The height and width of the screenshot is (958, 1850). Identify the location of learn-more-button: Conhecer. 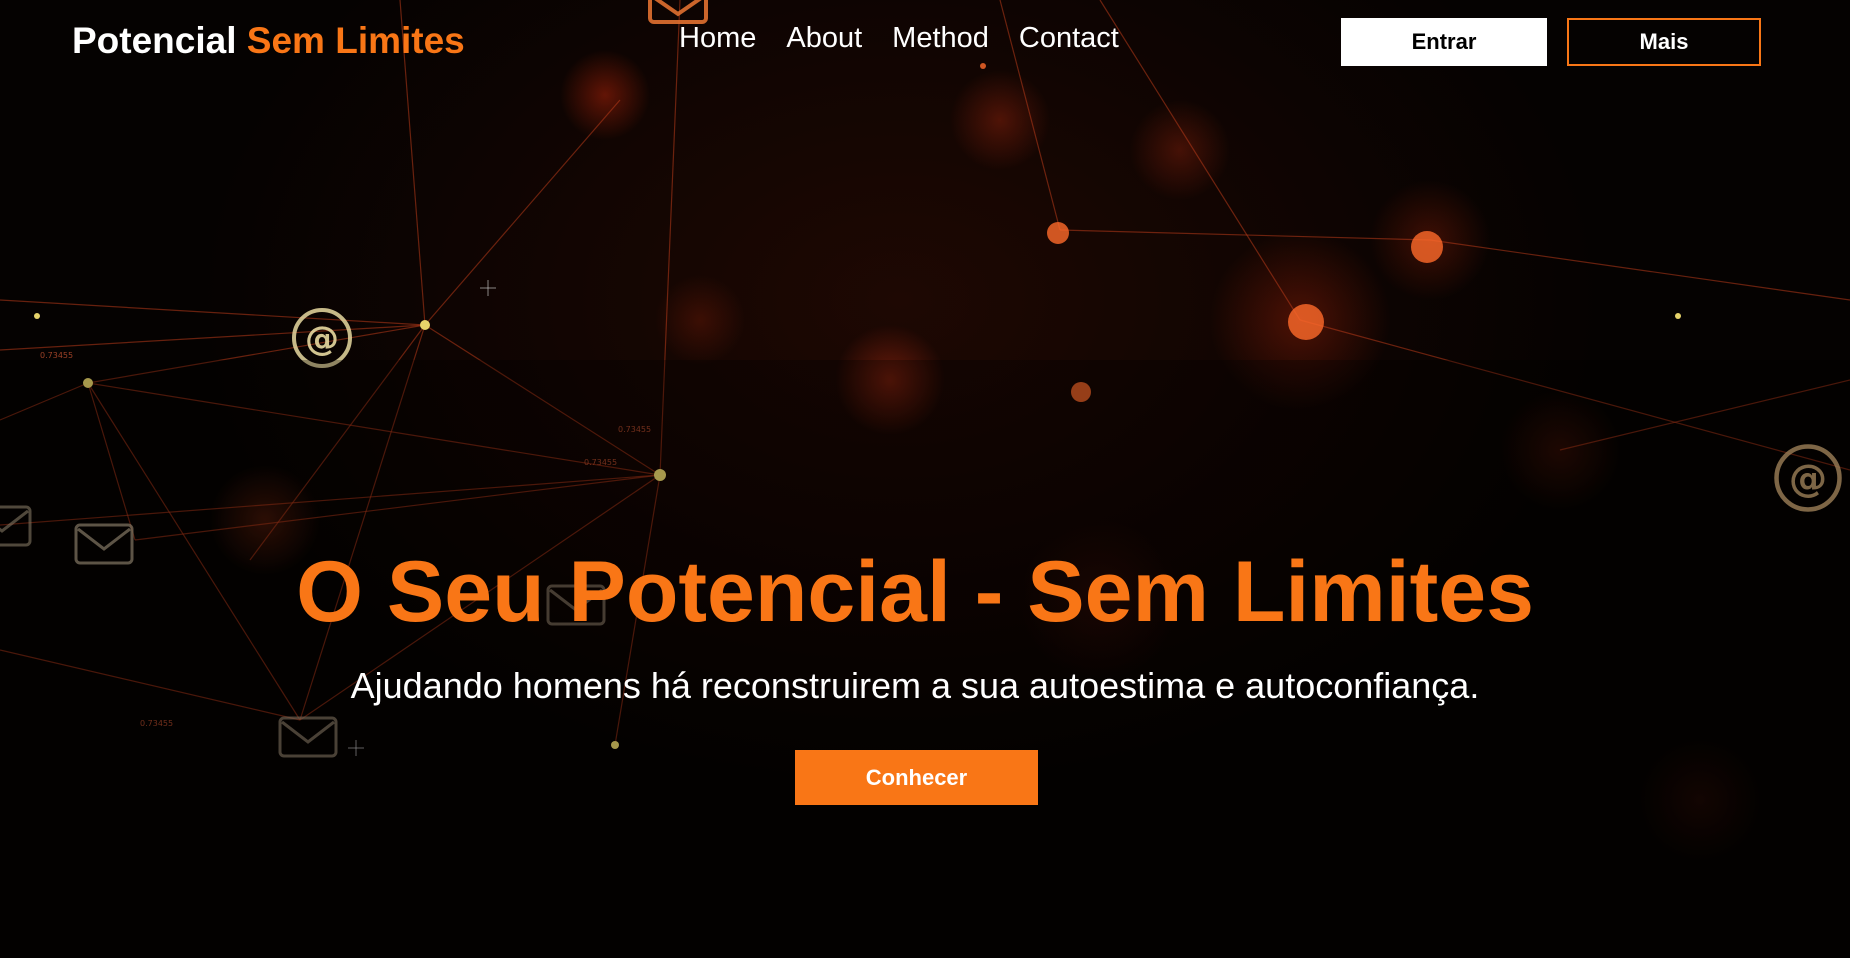
(916, 777).